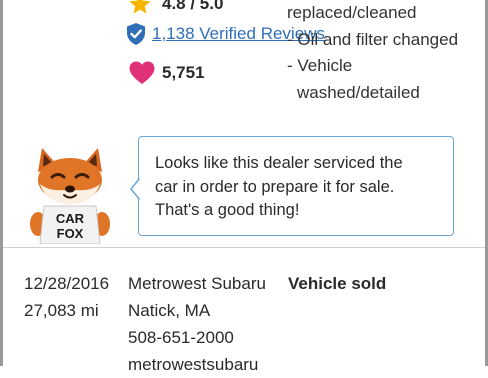 The width and height of the screenshot is (488, 378). I want to click on heart-icon, so click(142, 72).